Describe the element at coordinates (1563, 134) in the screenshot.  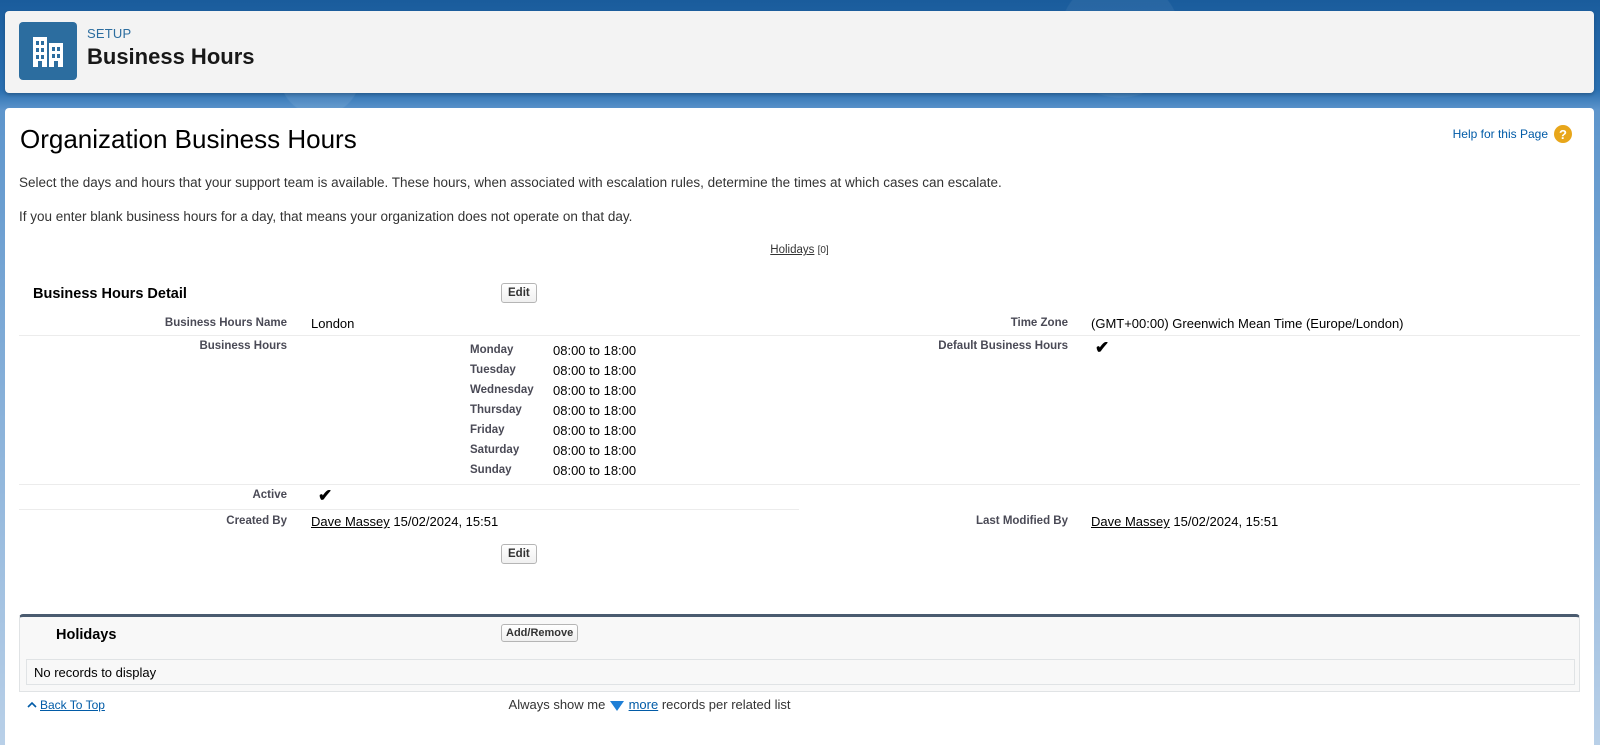
I see `help-icon: ?` at that location.